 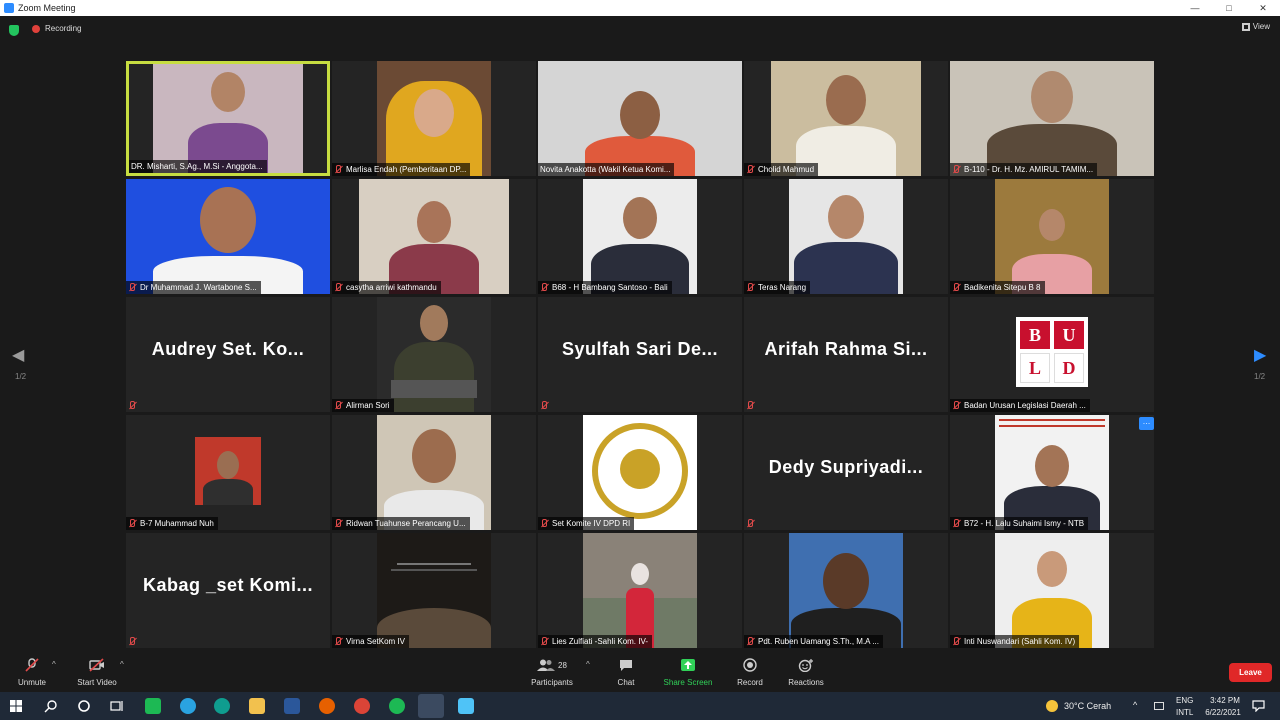 What do you see at coordinates (292, 706) in the screenshot?
I see `word-icon` at bounding box center [292, 706].